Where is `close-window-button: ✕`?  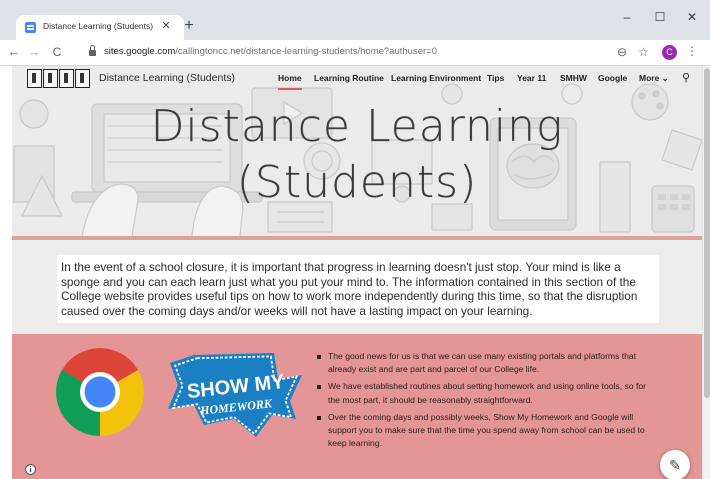
close-window-button: ✕ is located at coordinates (692, 17).